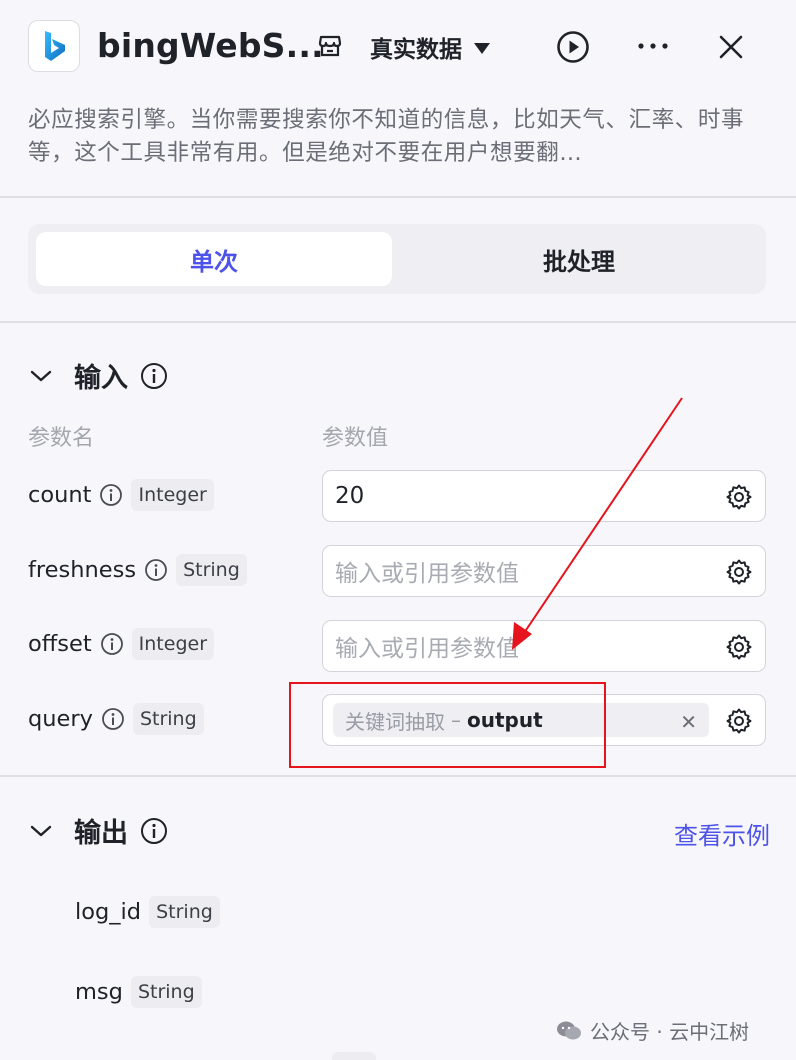 The width and height of the screenshot is (796, 1060). I want to click on watermark-text: 公众号 · 云中江树, so click(670, 1032).